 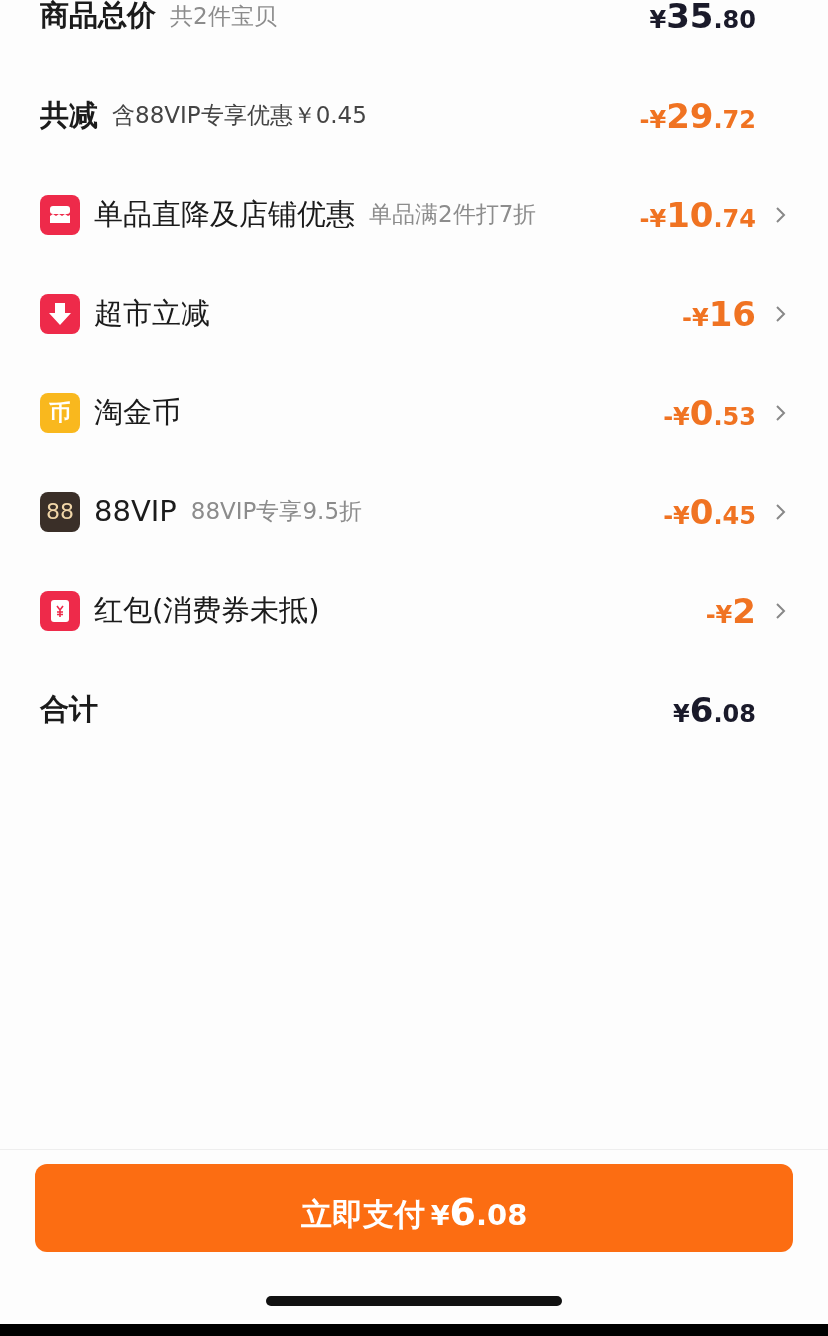 What do you see at coordinates (60, 214) in the screenshot?
I see `shop-icon` at bounding box center [60, 214].